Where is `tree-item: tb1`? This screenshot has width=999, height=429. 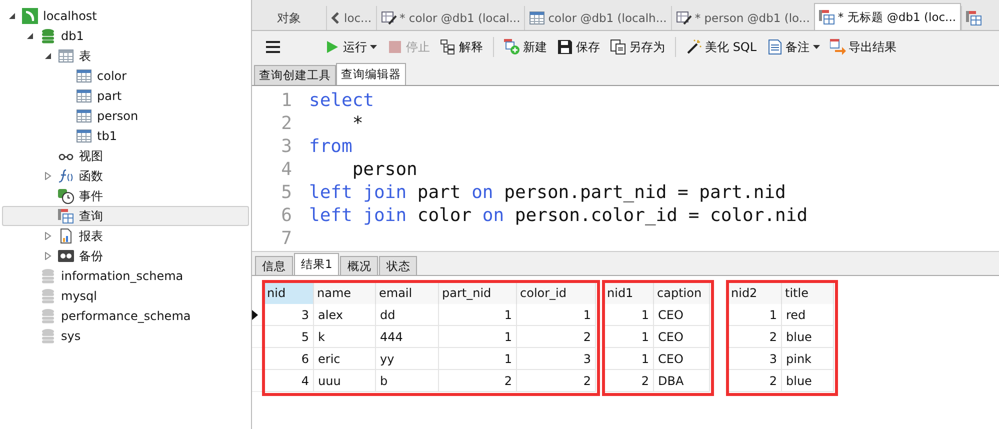
tree-item: tb1 is located at coordinates (125, 136).